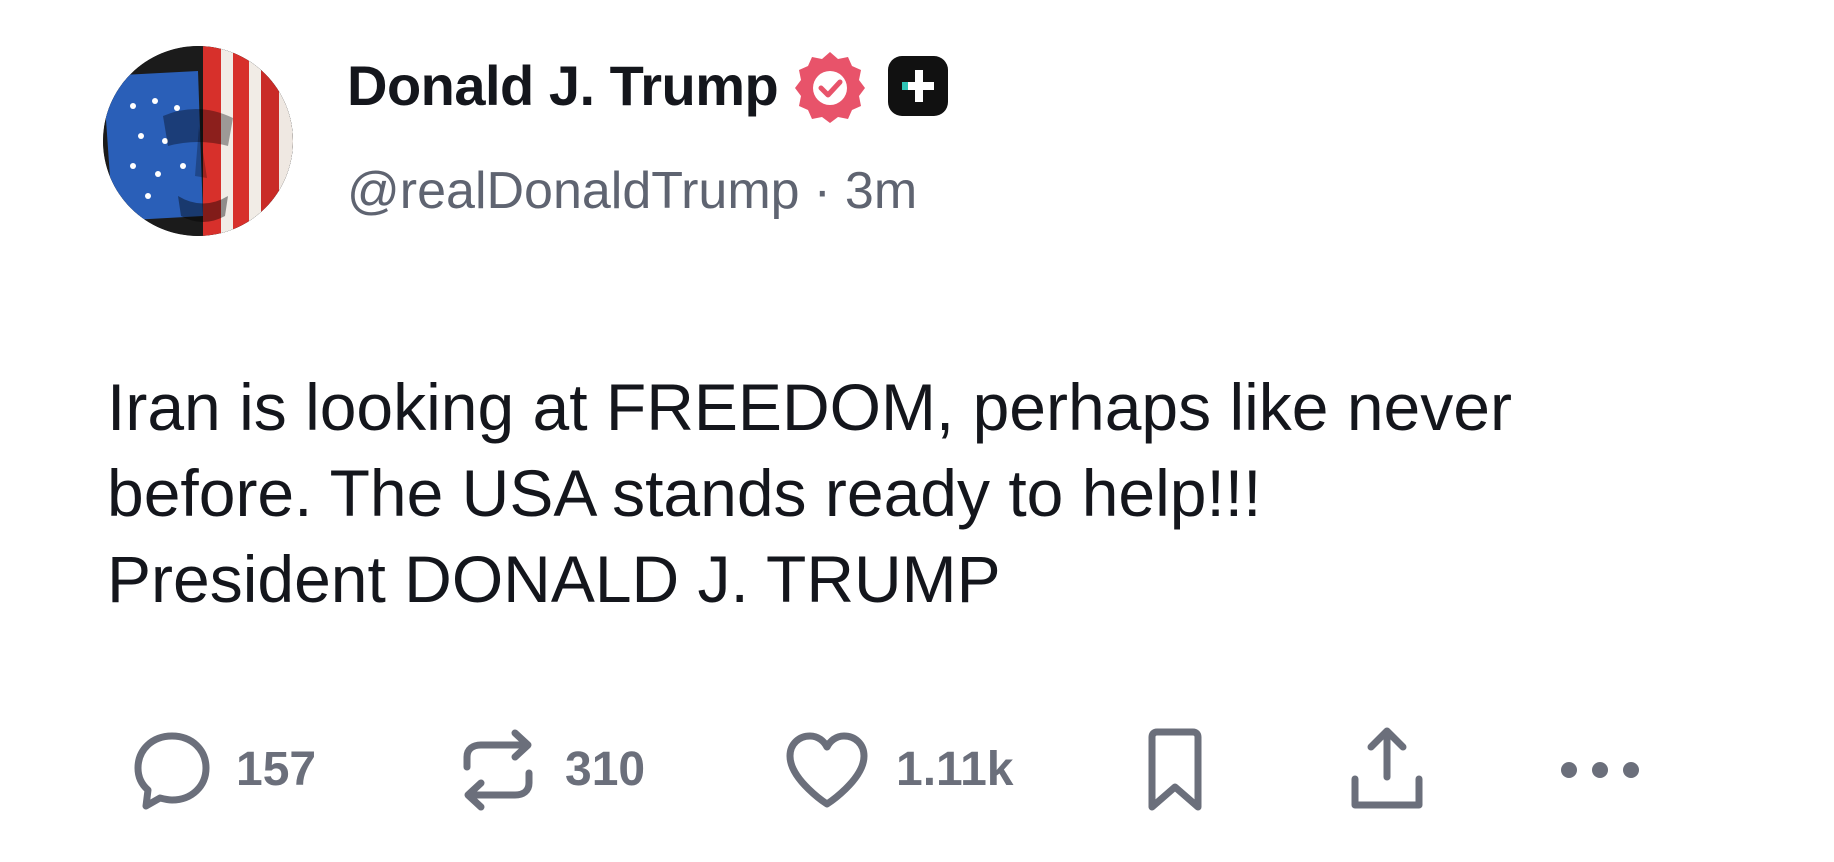 The image size is (1834, 862). What do you see at coordinates (550, 770) in the screenshot?
I see `repost-button: 310` at bounding box center [550, 770].